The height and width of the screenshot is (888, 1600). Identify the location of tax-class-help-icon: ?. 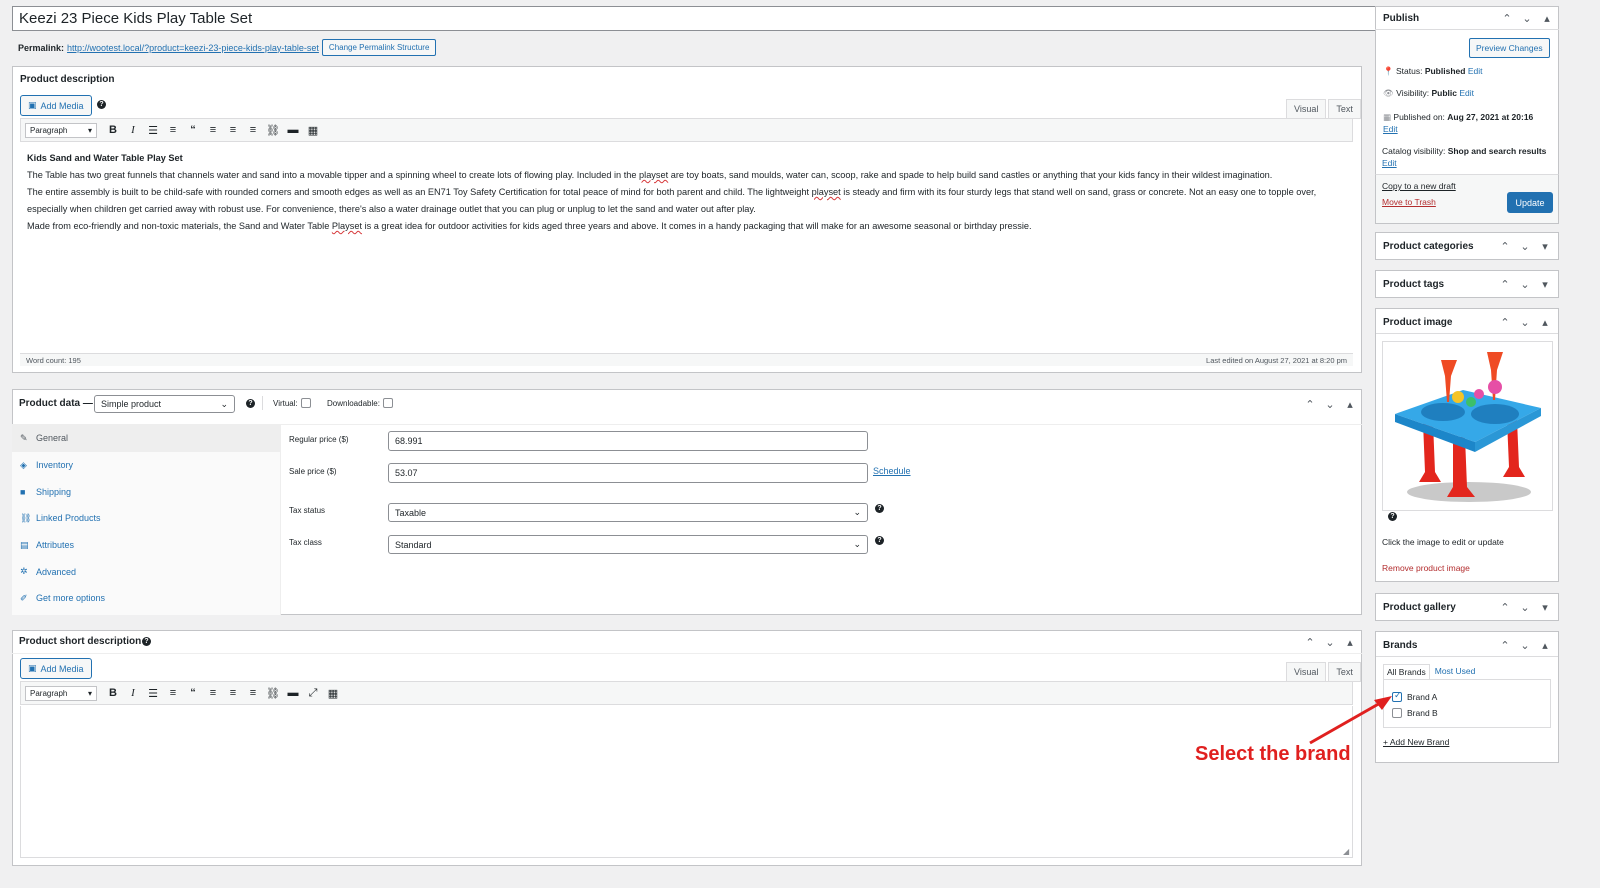
(879, 540).